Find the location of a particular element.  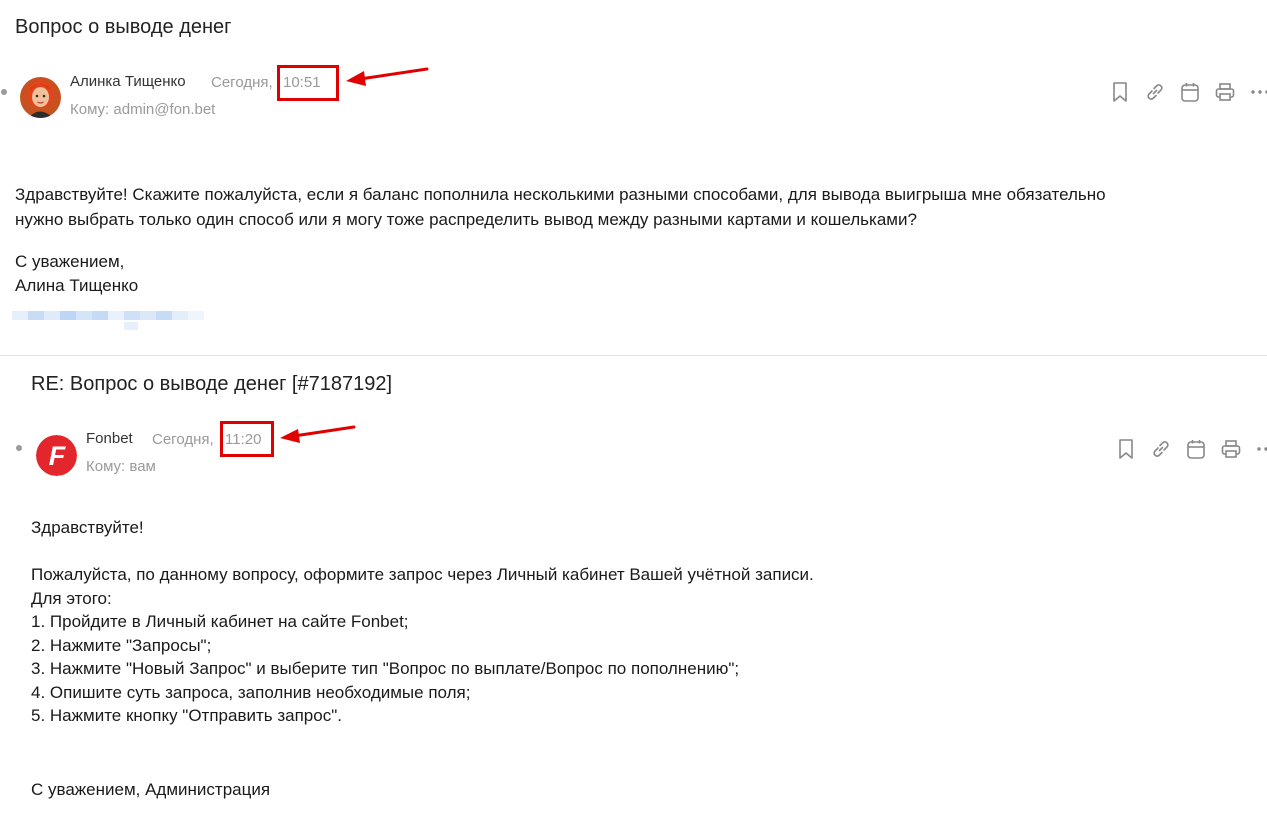

sender-avatar is located at coordinates (40, 97).